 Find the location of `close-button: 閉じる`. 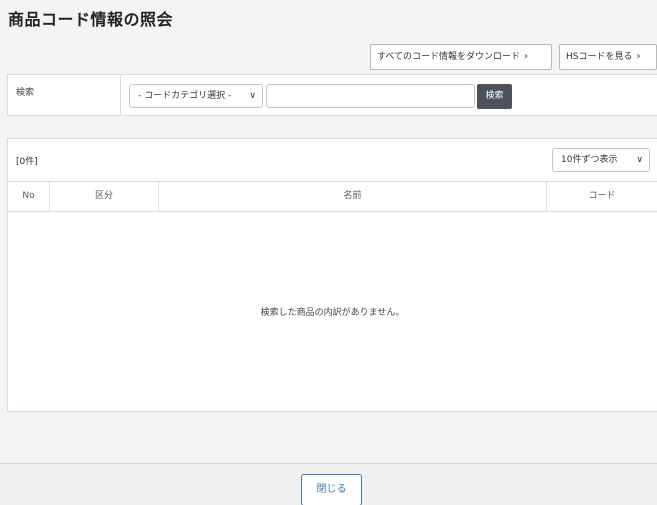

close-button: 閉じる is located at coordinates (331, 489).